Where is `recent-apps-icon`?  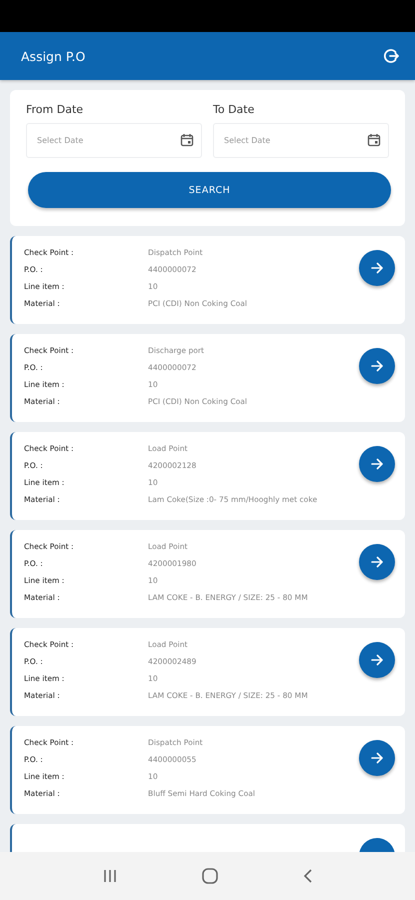
recent-apps-icon is located at coordinates (110, 876).